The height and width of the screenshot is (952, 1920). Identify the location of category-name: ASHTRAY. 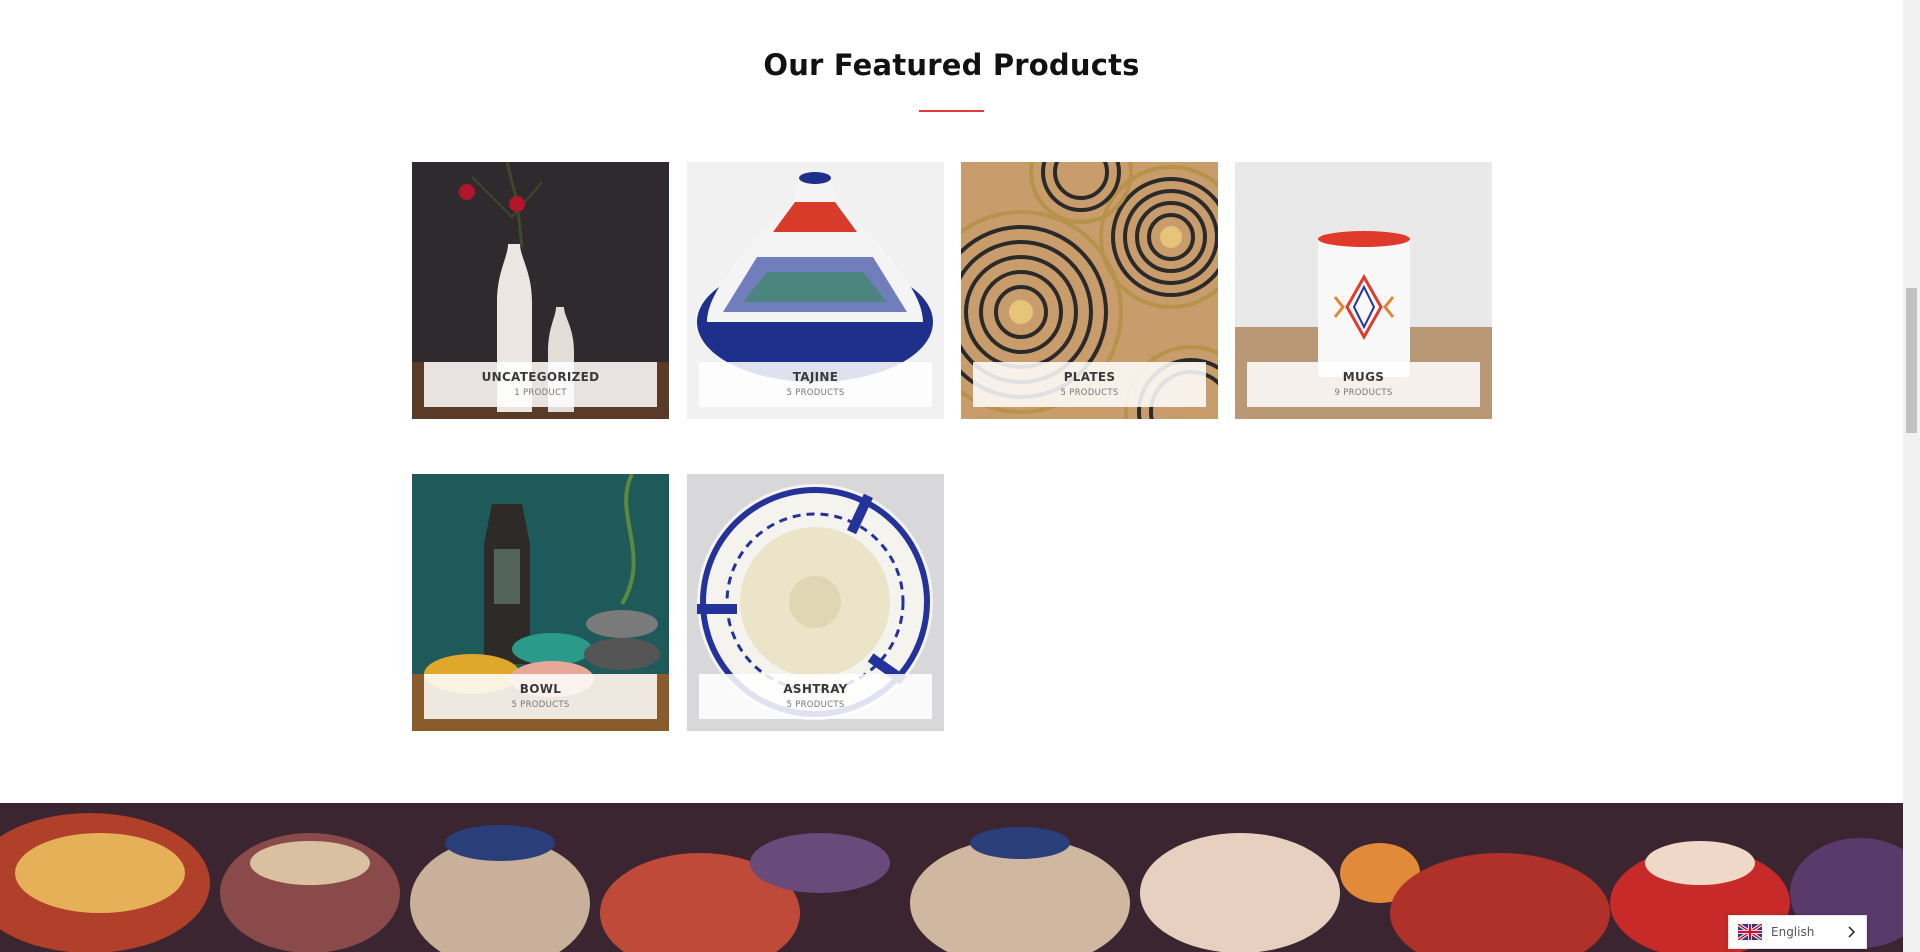
(815, 689).